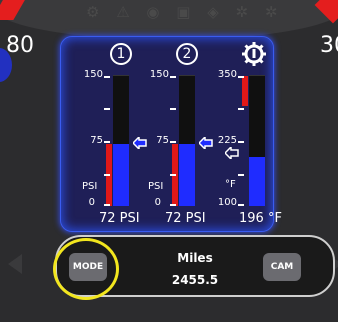 The height and width of the screenshot is (322, 338). What do you see at coordinates (117, 140) in the screenshot?
I see `gauge-1-track` at bounding box center [117, 140].